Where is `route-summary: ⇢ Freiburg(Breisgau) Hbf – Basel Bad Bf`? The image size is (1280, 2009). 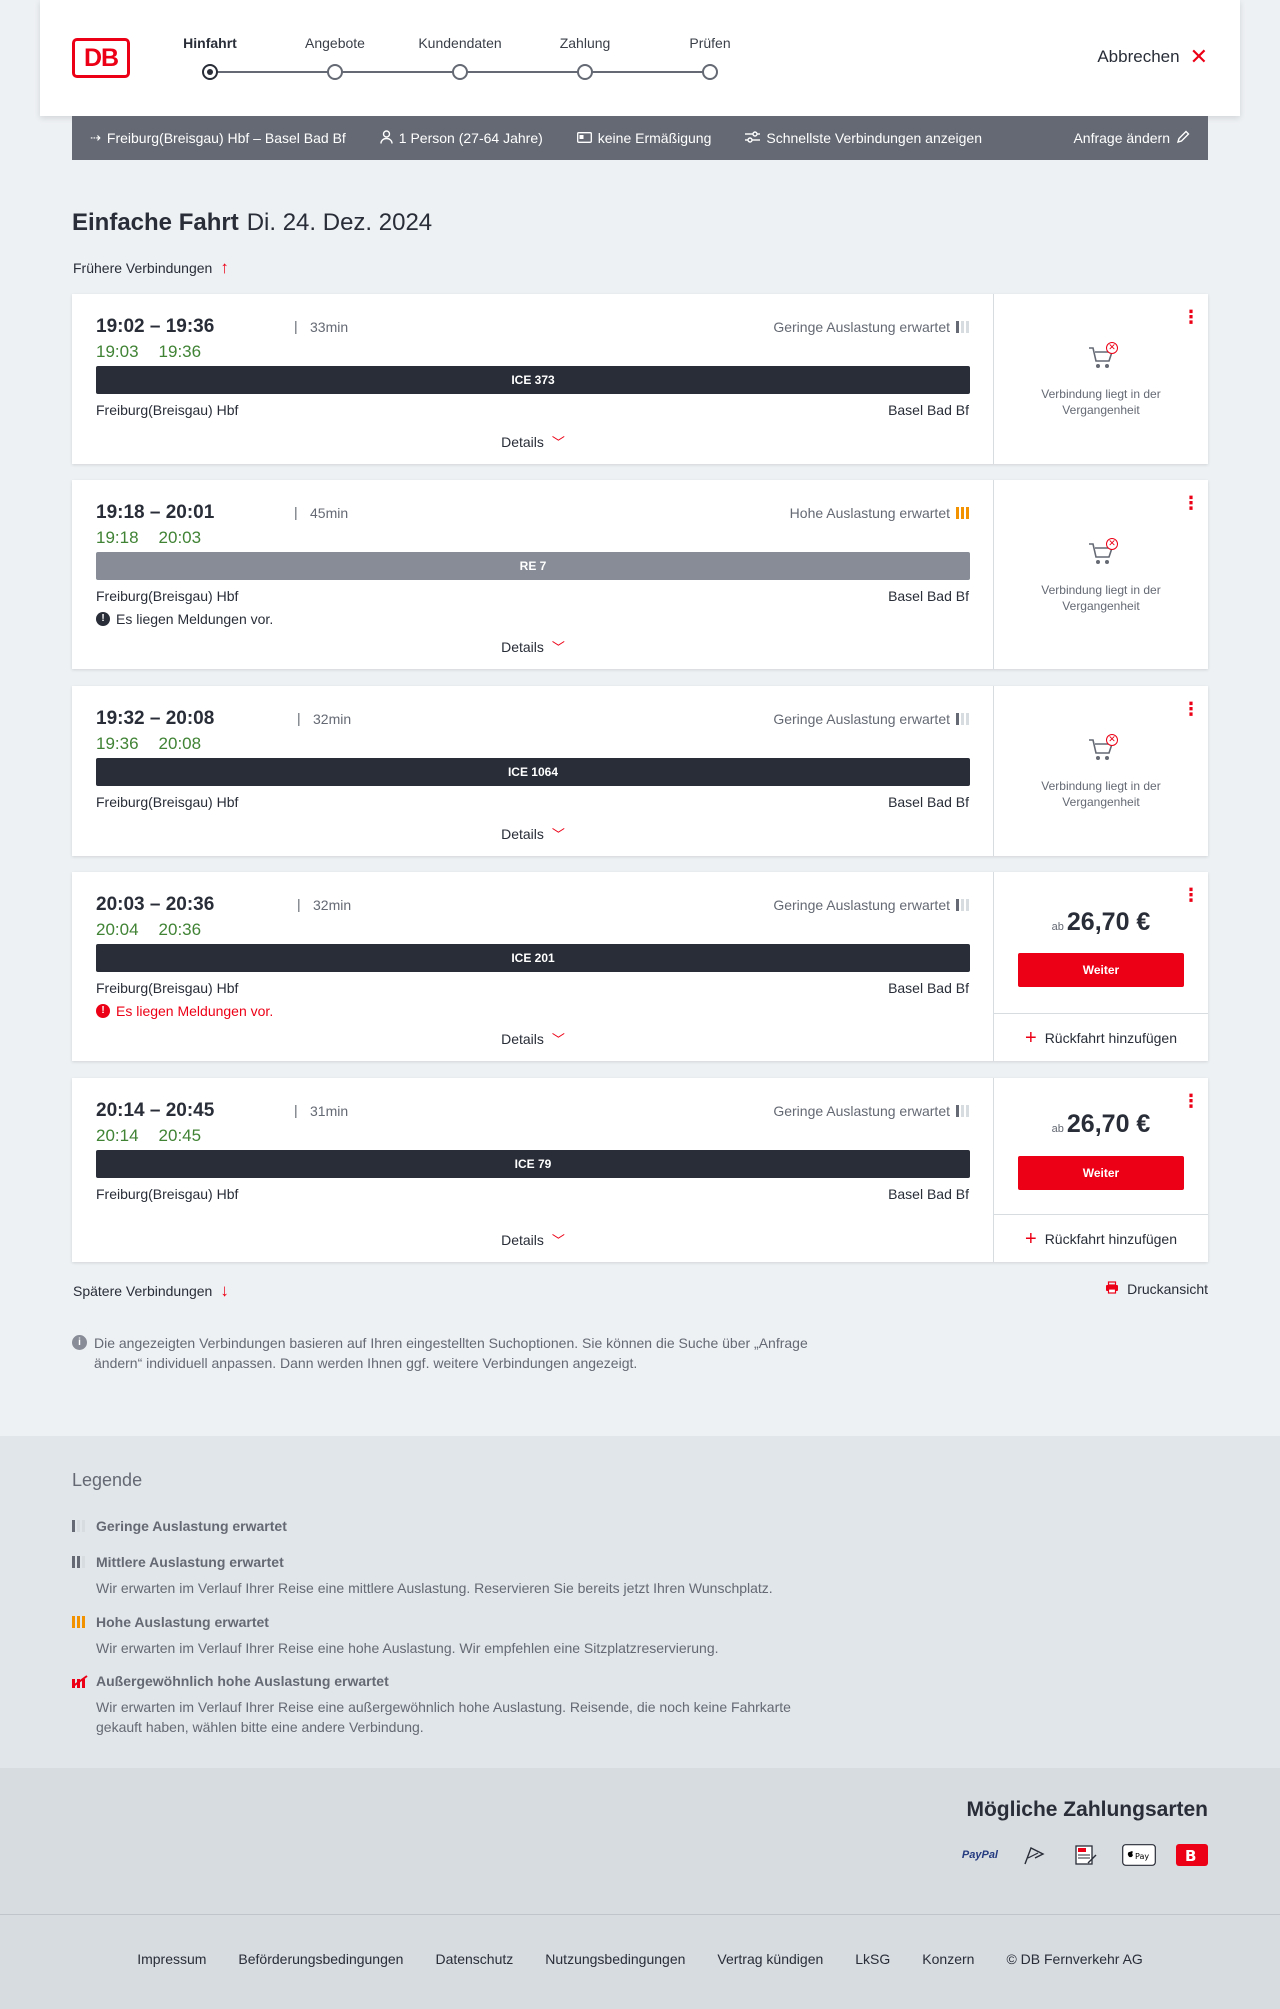 route-summary: ⇢ Freiburg(Breisgau) Hbf – Basel Bad Bf is located at coordinates (218, 138).